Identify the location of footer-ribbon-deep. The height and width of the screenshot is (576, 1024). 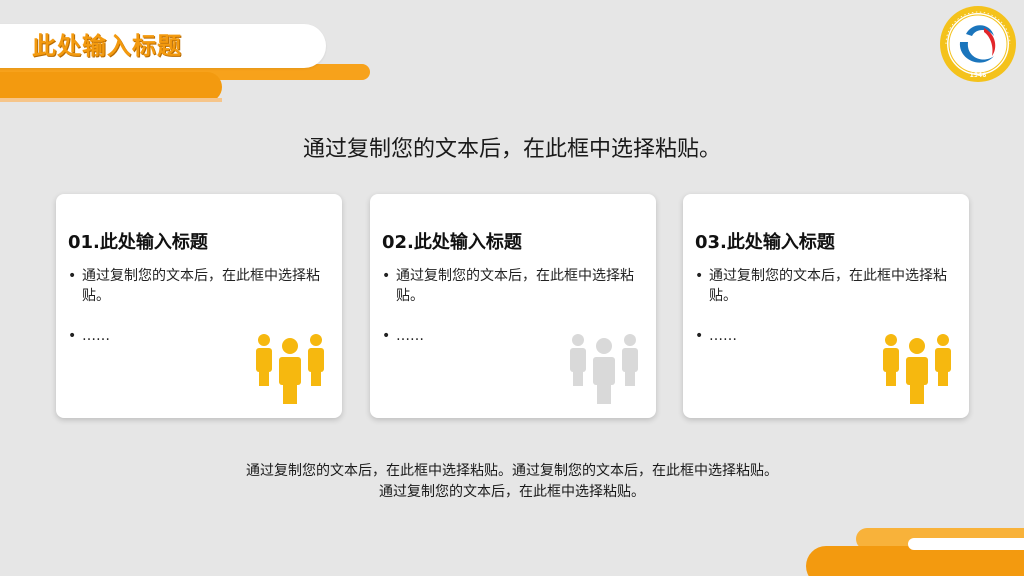
(915, 561).